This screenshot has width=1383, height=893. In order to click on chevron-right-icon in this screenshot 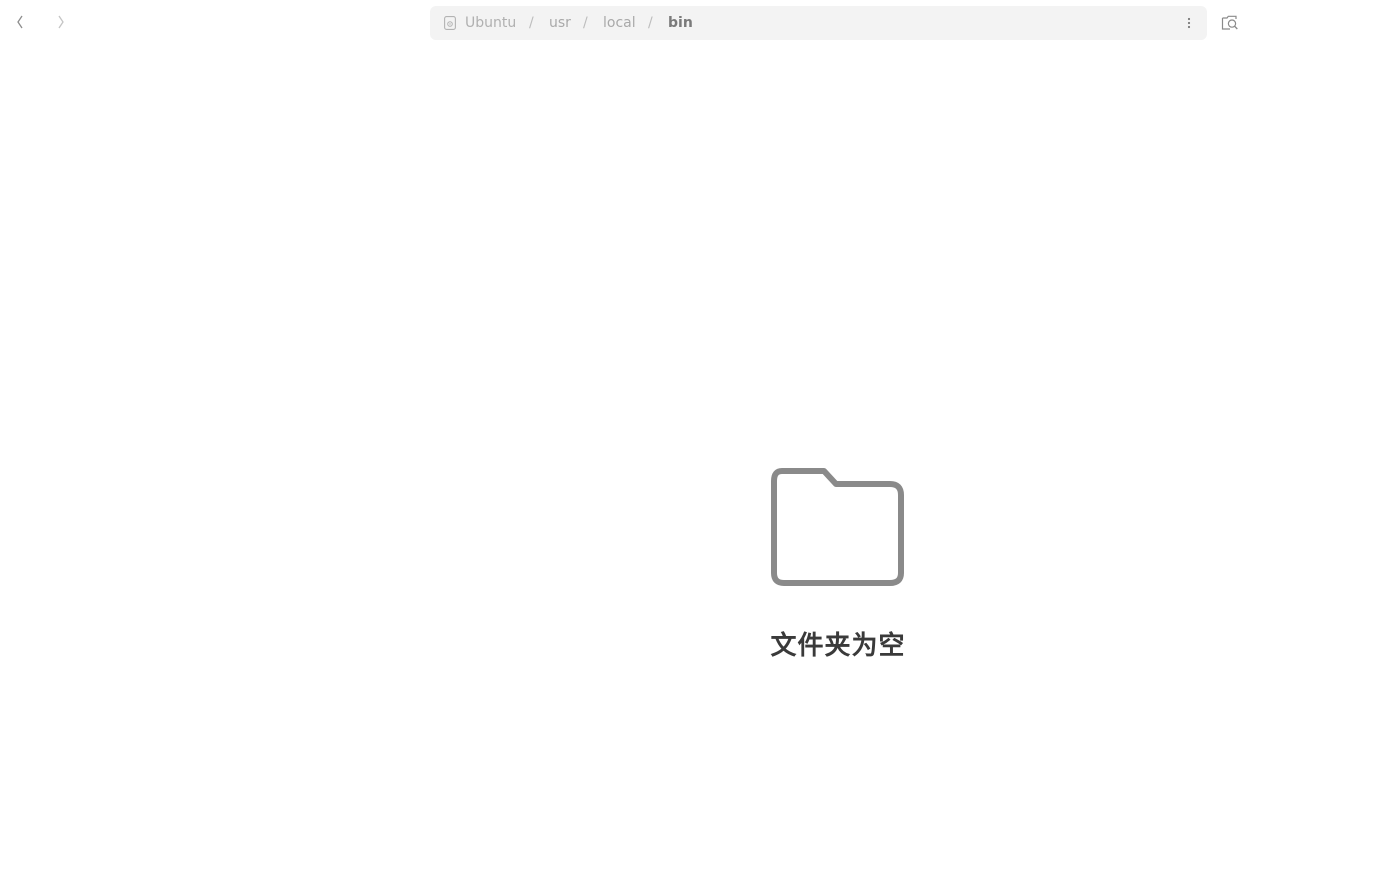, I will do `click(61, 22)`.